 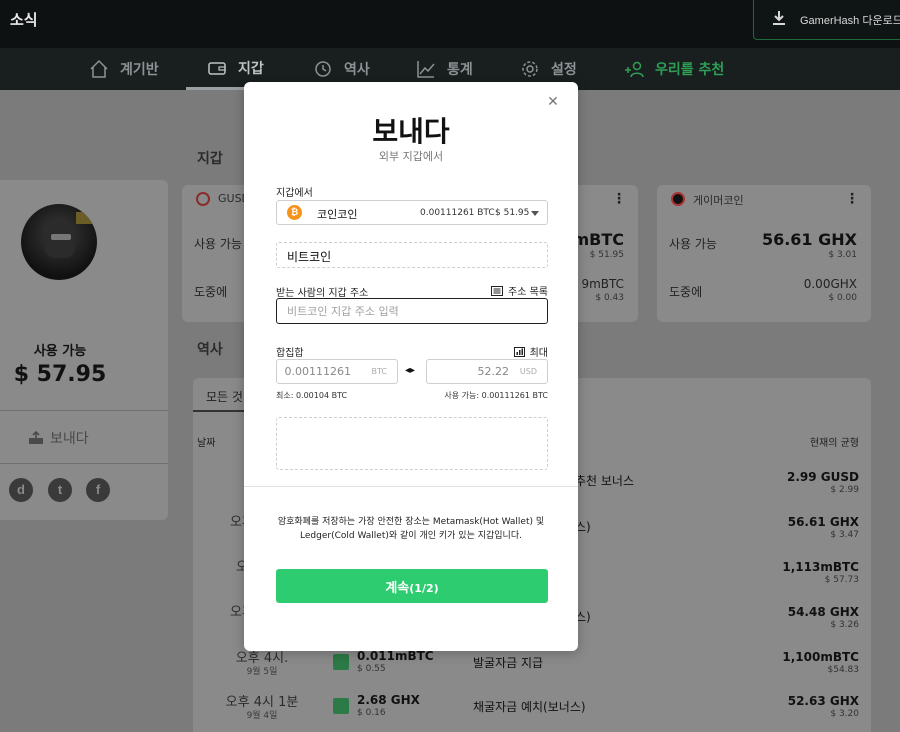 I want to click on btc-amount-input: 0.00111261 BTC, so click(x=337, y=371).